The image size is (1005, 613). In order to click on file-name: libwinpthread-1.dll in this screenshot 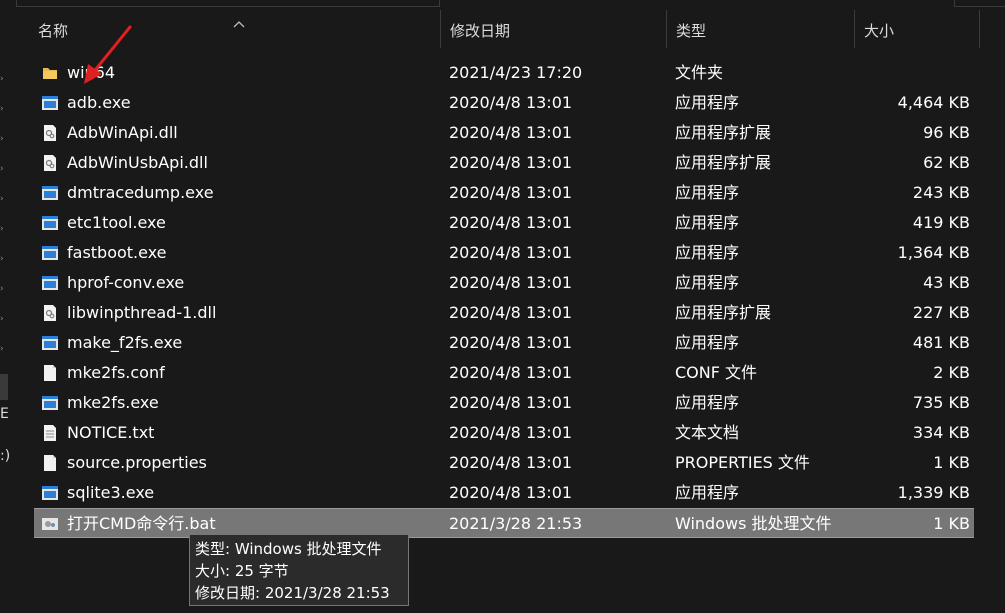, I will do `click(142, 312)`.